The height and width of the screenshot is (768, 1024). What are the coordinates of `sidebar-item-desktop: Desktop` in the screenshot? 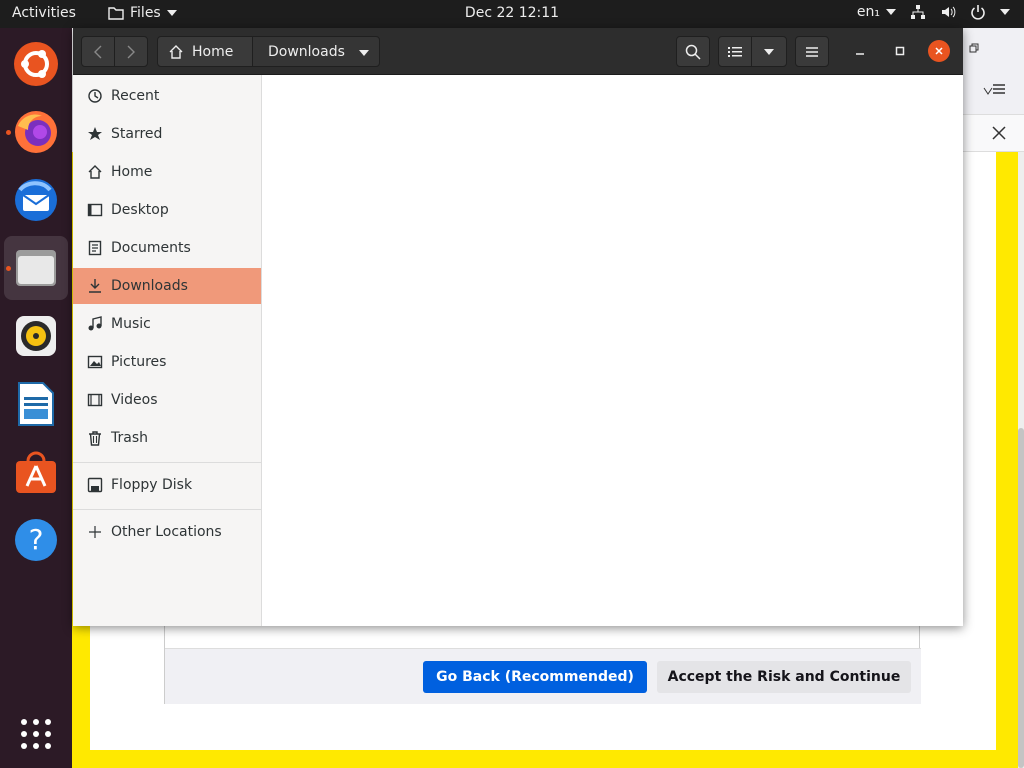 It's located at (167, 210).